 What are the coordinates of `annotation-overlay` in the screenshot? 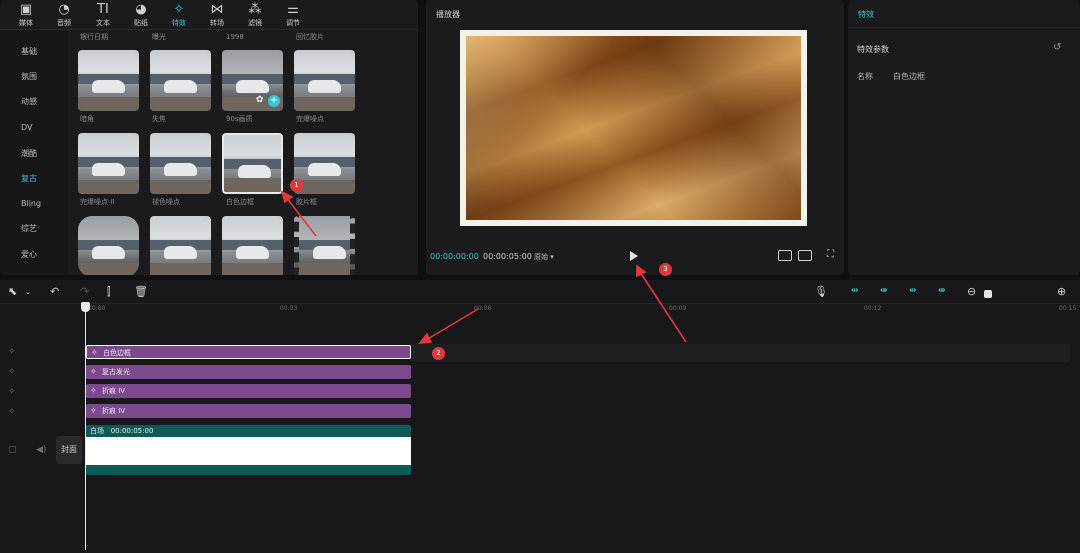 It's located at (483, 267).